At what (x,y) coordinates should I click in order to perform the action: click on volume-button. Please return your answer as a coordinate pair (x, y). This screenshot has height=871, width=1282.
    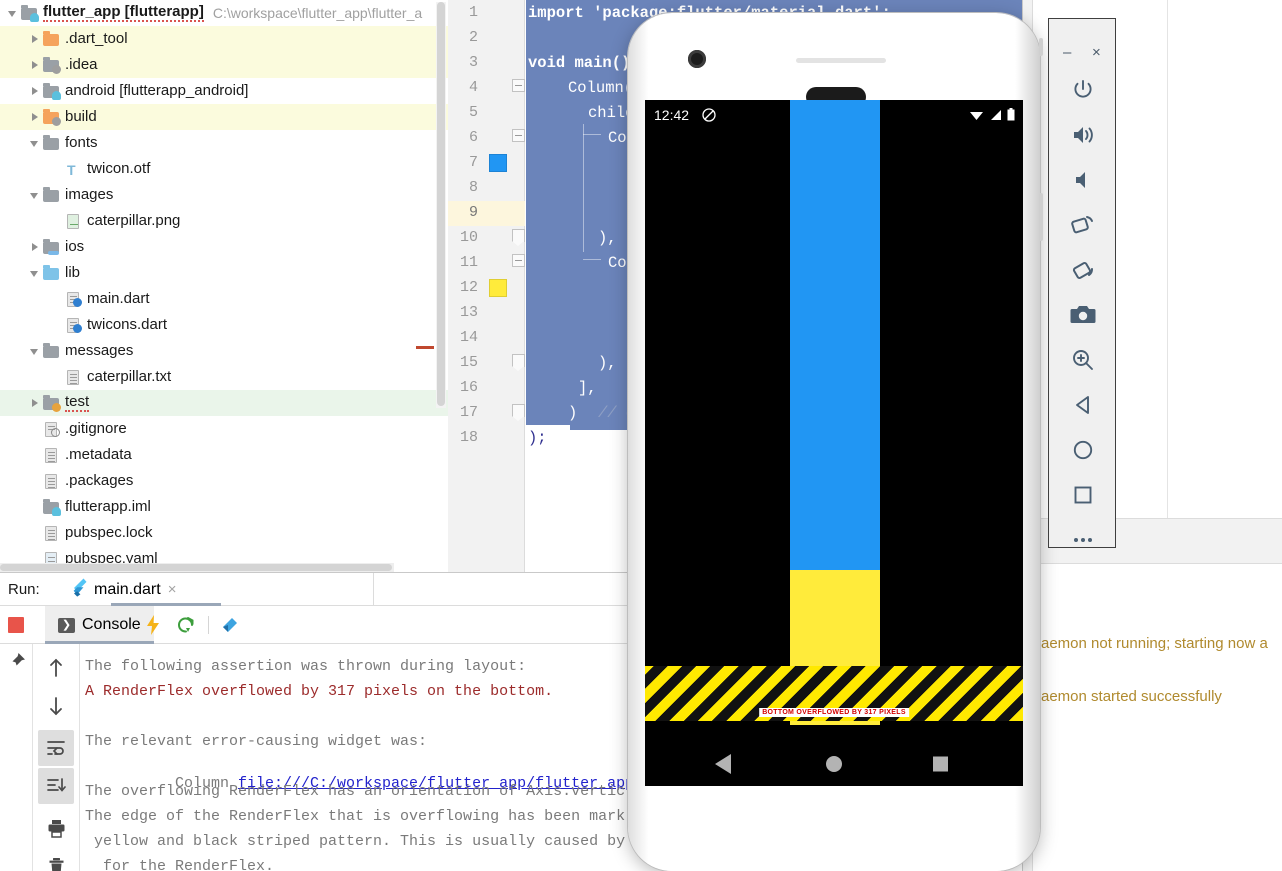
    Looking at the image, I should click on (1041, 47).